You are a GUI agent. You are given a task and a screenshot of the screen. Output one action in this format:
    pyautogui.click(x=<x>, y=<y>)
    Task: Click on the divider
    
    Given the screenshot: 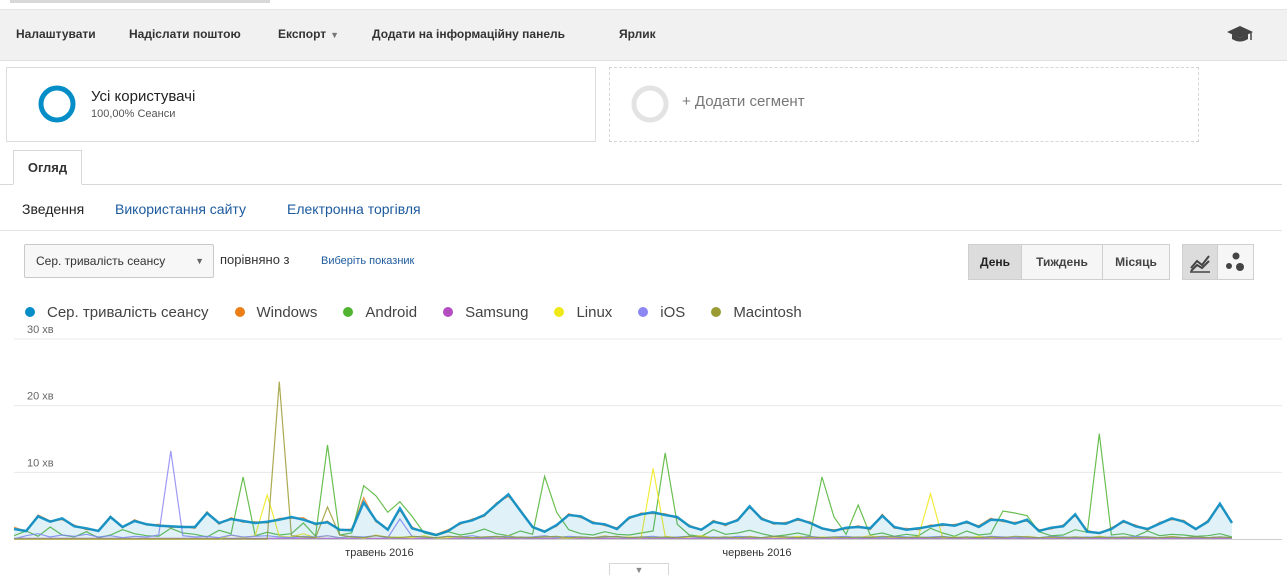 What is the action you would take?
    pyautogui.click(x=641, y=230)
    